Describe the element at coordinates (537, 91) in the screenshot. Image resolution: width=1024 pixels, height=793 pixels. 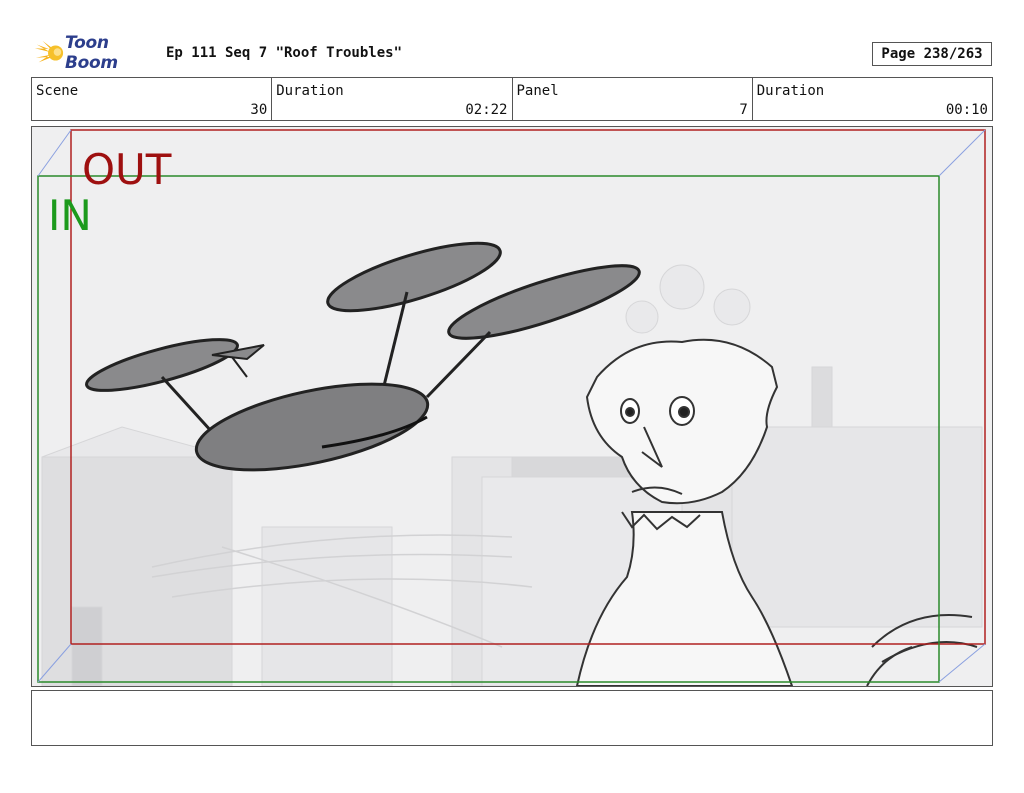
I see `panel-label: Panel` at that location.